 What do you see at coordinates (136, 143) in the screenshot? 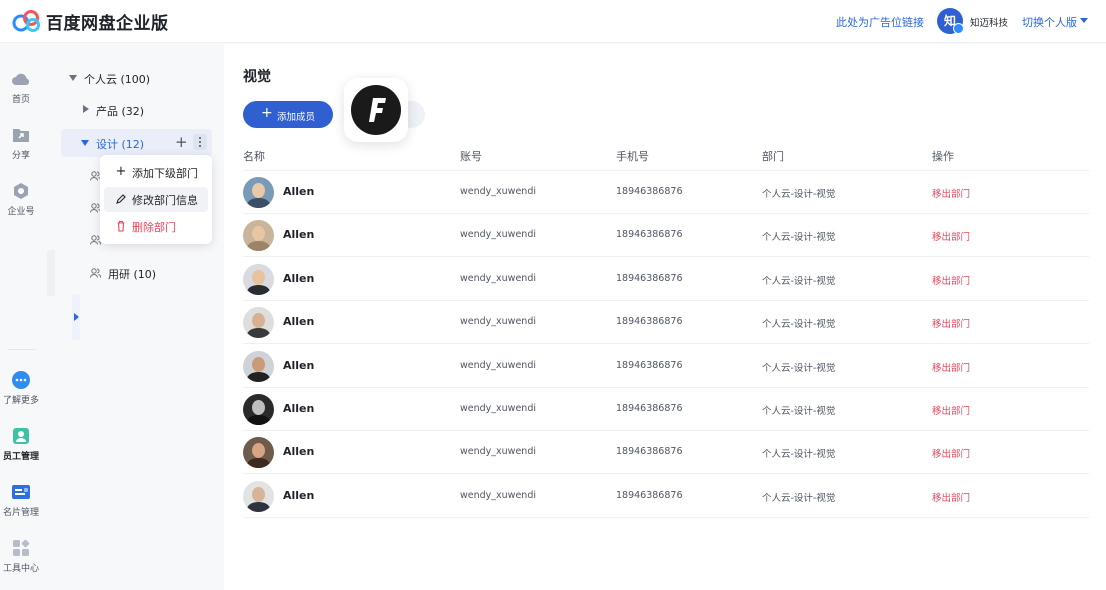
I see `tree-item-design: 设计 (12) +` at bounding box center [136, 143].